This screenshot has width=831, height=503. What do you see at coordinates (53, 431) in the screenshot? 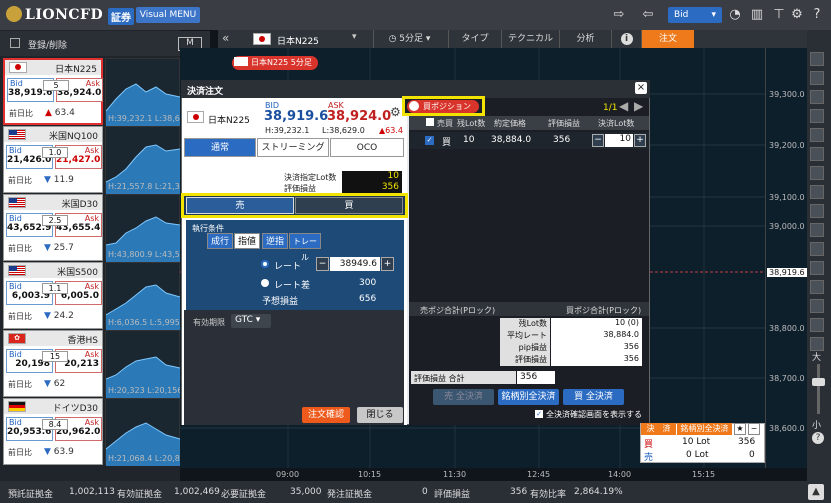
I see `watchlist-item: ドイツD30 Bid 20,953.6 Ask 20,962.0 8.4 前日比 ▼ 63.9` at bounding box center [53, 431].